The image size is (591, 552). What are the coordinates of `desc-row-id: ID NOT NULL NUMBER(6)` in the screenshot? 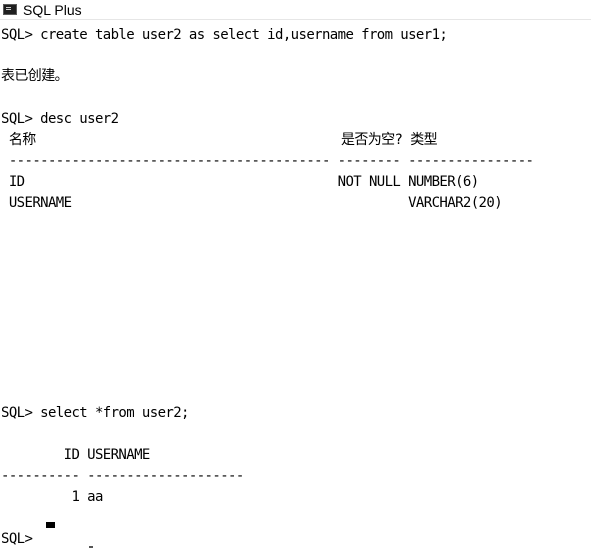 It's located at (240, 182).